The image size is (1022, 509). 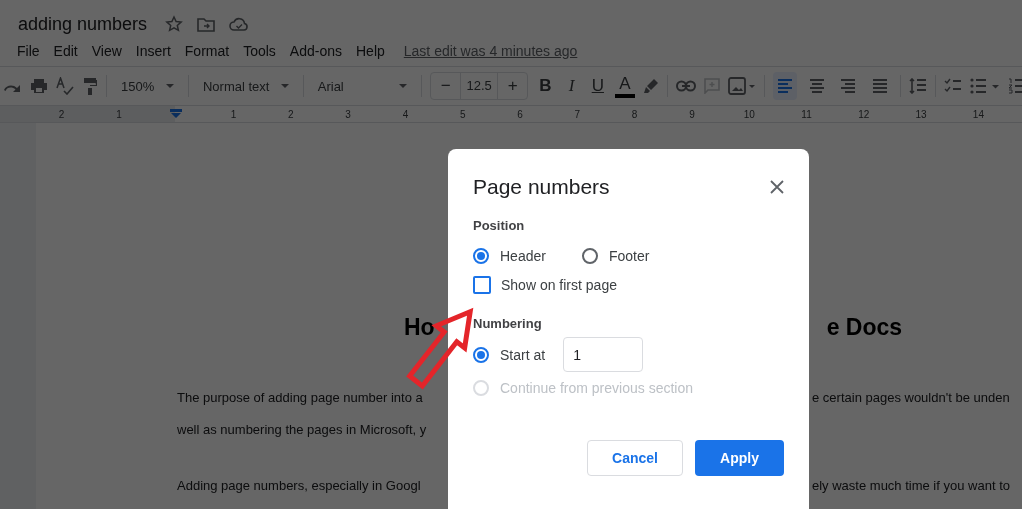 What do you see at coordinates (65, 51) in the screenshot?
I see `menu-item: Edit` at bounding box center [65, 51].